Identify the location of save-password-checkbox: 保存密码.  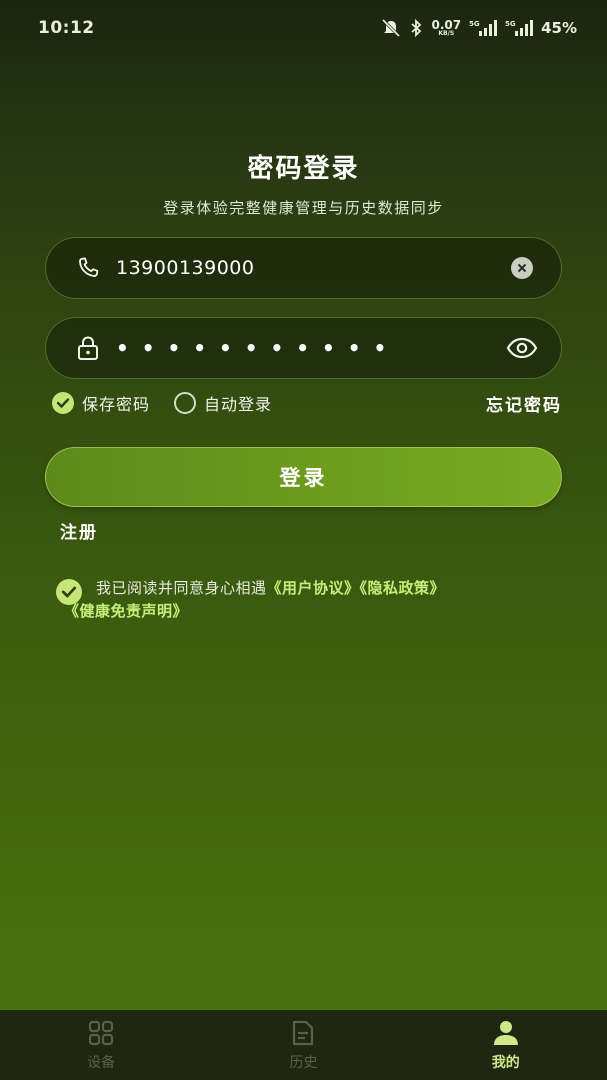
(101, 403).